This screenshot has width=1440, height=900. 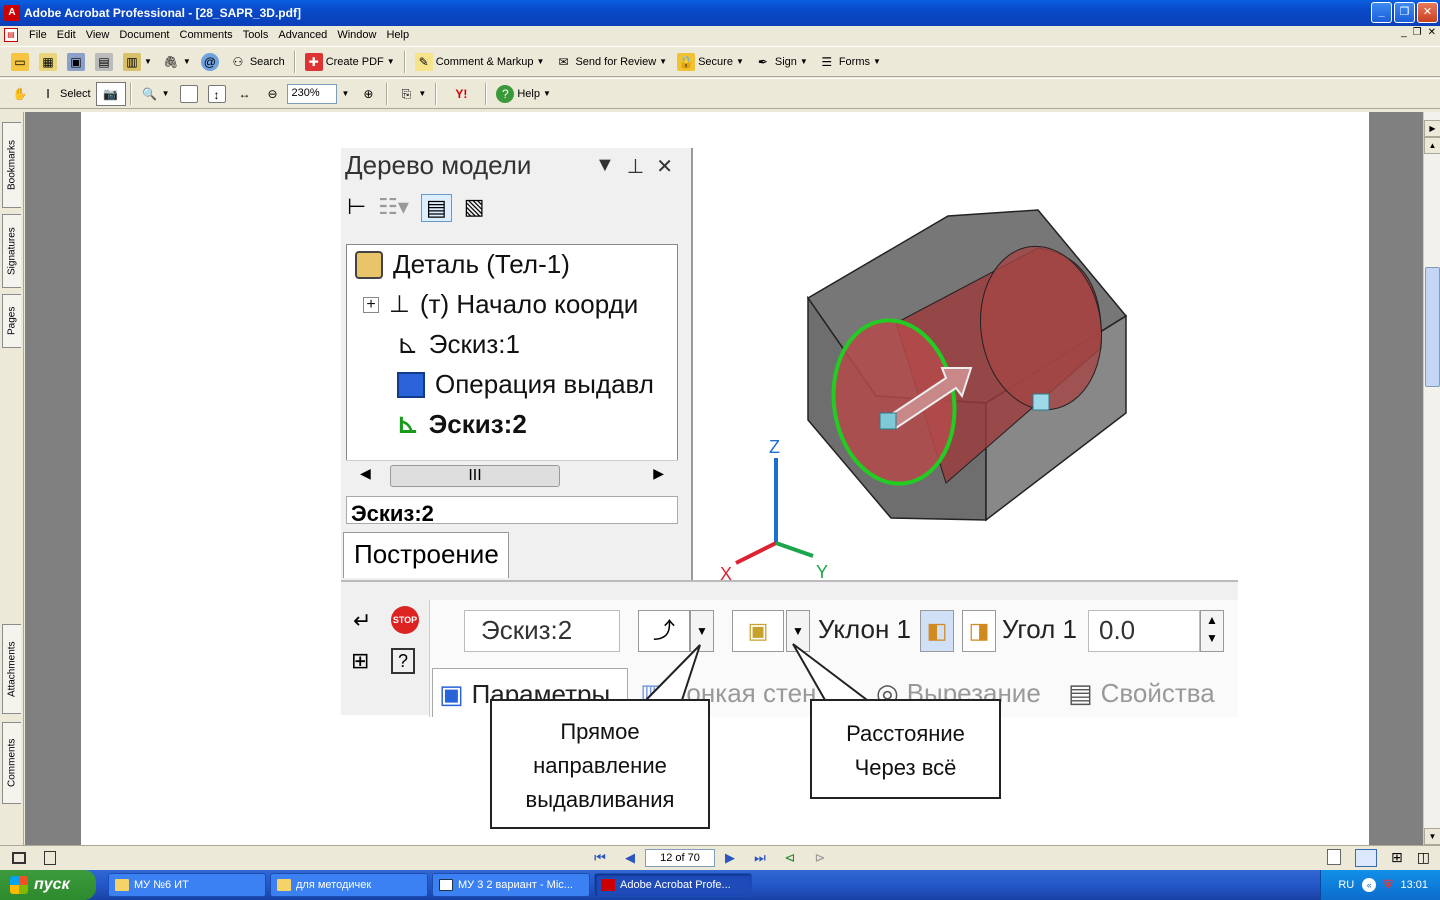 I want to click on menu-edit: Edit, so click(x=66, y=35).